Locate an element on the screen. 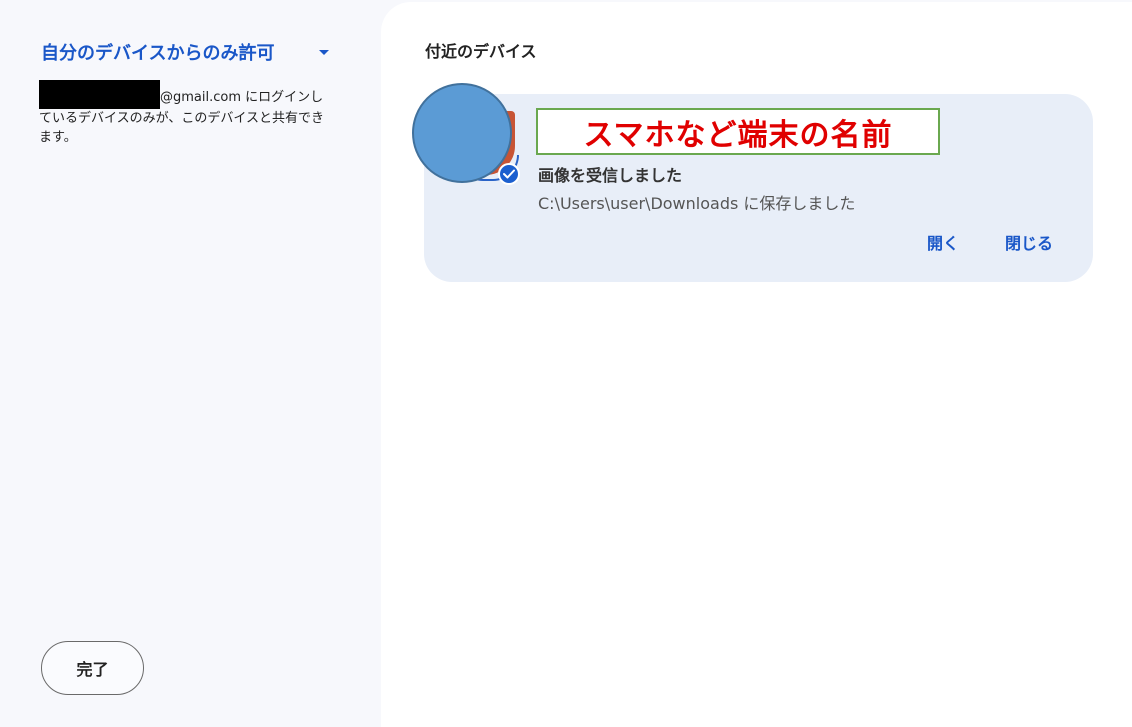 This screenshot has height=727, width=1132. save-path: C:\Users\user\Downloads に保存しました is located at coordinates (697, 203).